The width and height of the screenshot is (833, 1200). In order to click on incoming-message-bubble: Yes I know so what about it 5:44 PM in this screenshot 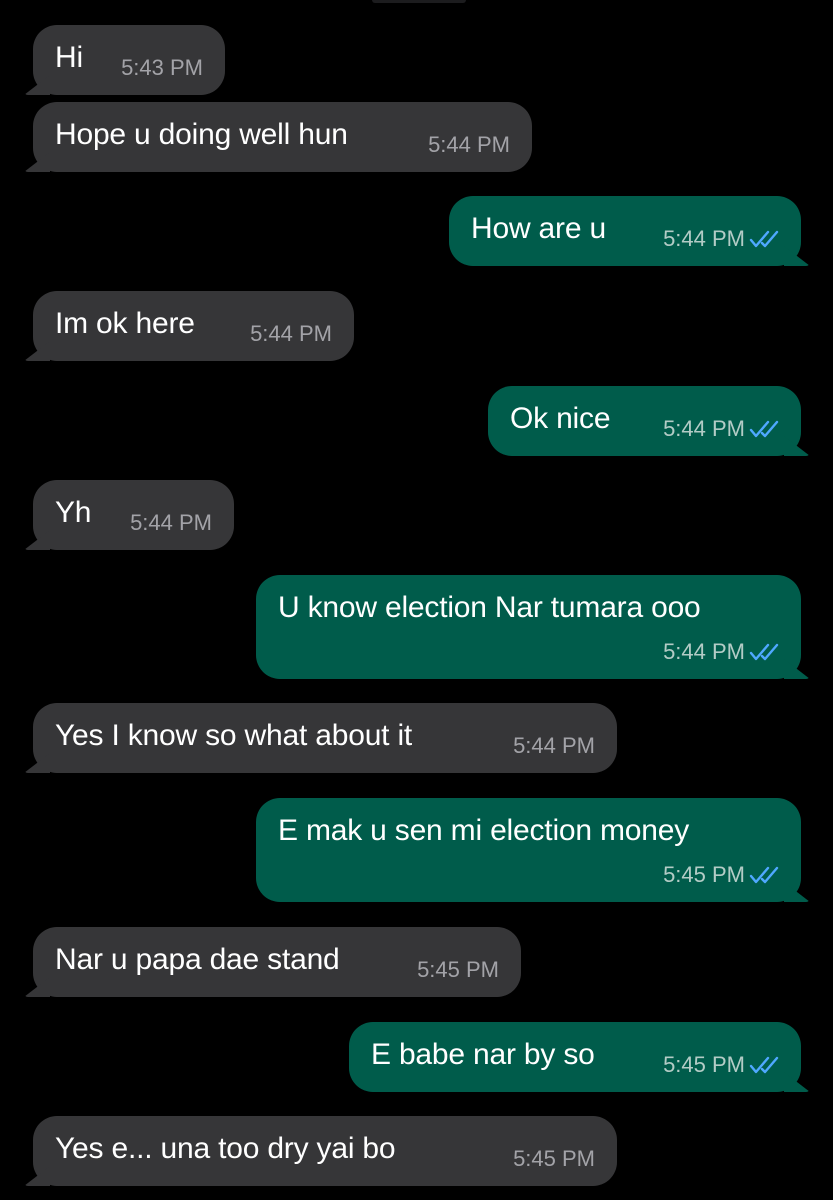, I will do `click(325, 738)`.